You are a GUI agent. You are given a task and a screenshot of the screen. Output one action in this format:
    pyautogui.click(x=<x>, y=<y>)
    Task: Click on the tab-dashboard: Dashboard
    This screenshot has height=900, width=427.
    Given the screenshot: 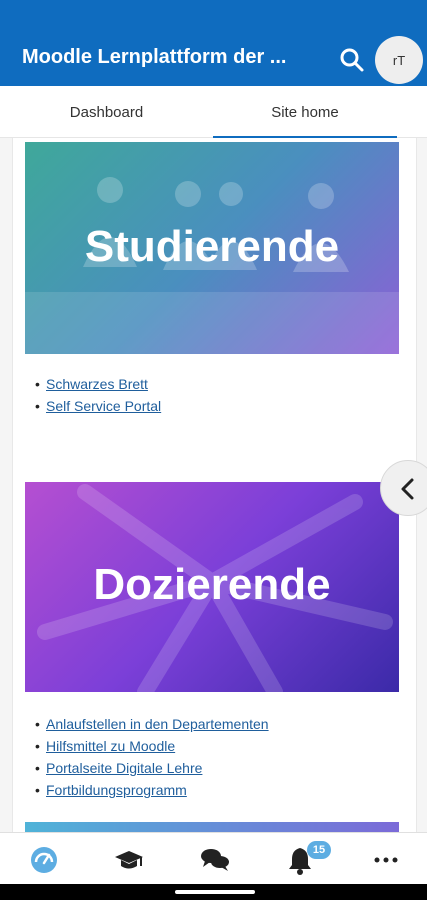 What is the action you would take?
    pyautogui.click(x=106, y=112)
    